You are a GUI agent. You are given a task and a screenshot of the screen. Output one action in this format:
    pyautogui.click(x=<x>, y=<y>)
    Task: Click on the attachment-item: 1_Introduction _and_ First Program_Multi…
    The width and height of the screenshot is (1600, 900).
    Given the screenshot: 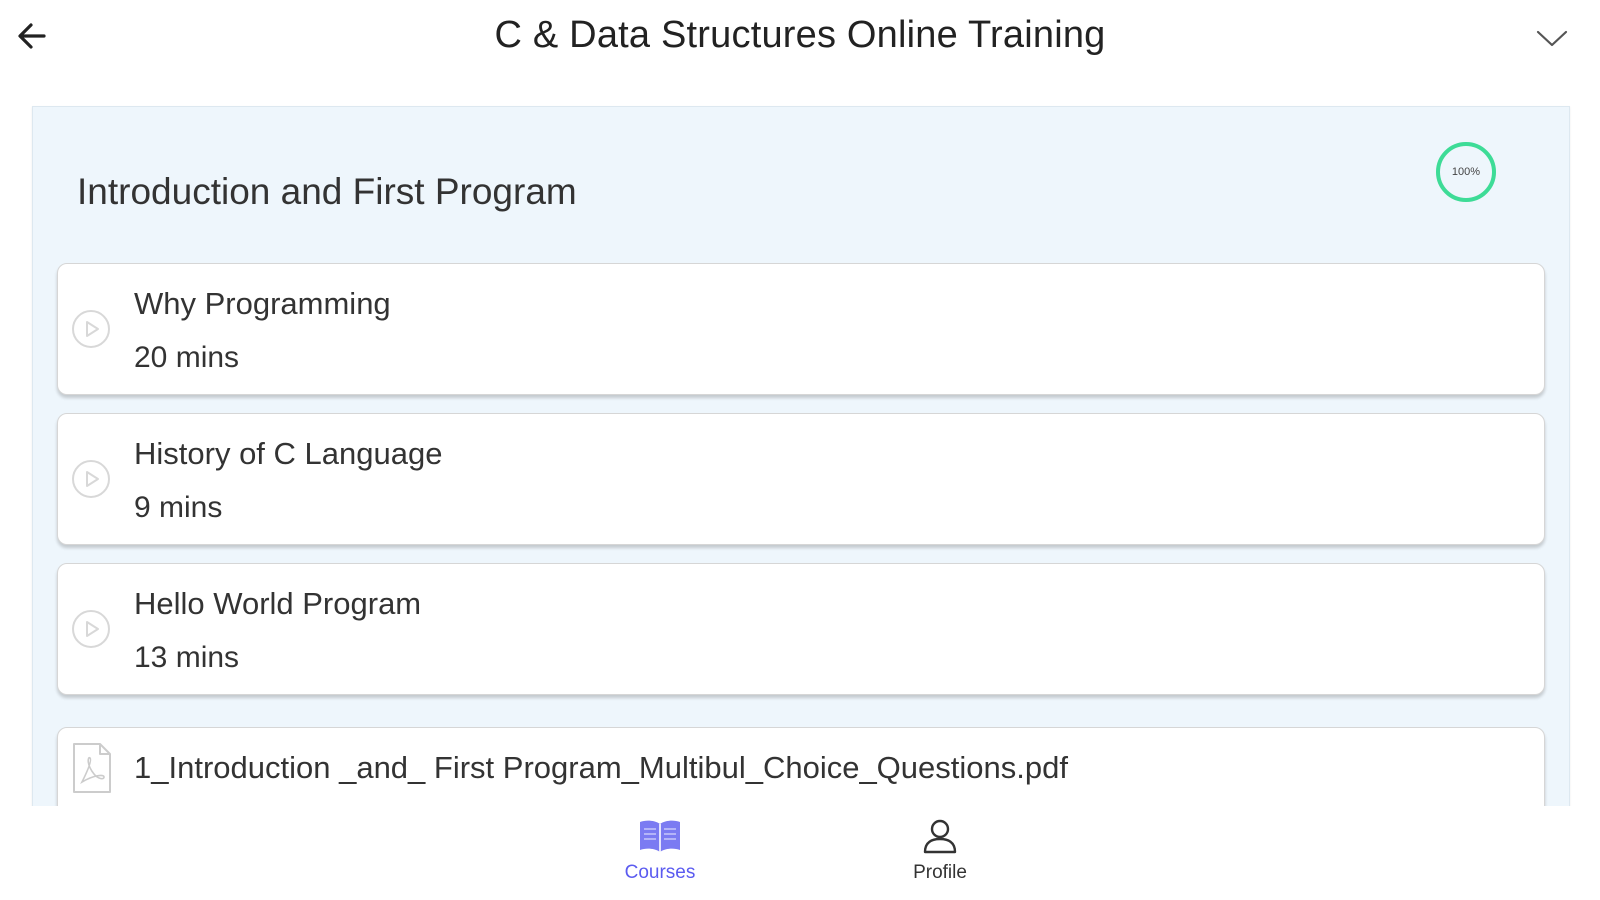 What is the action you would take?
    pyautogui.click(x=801, y=766)
    